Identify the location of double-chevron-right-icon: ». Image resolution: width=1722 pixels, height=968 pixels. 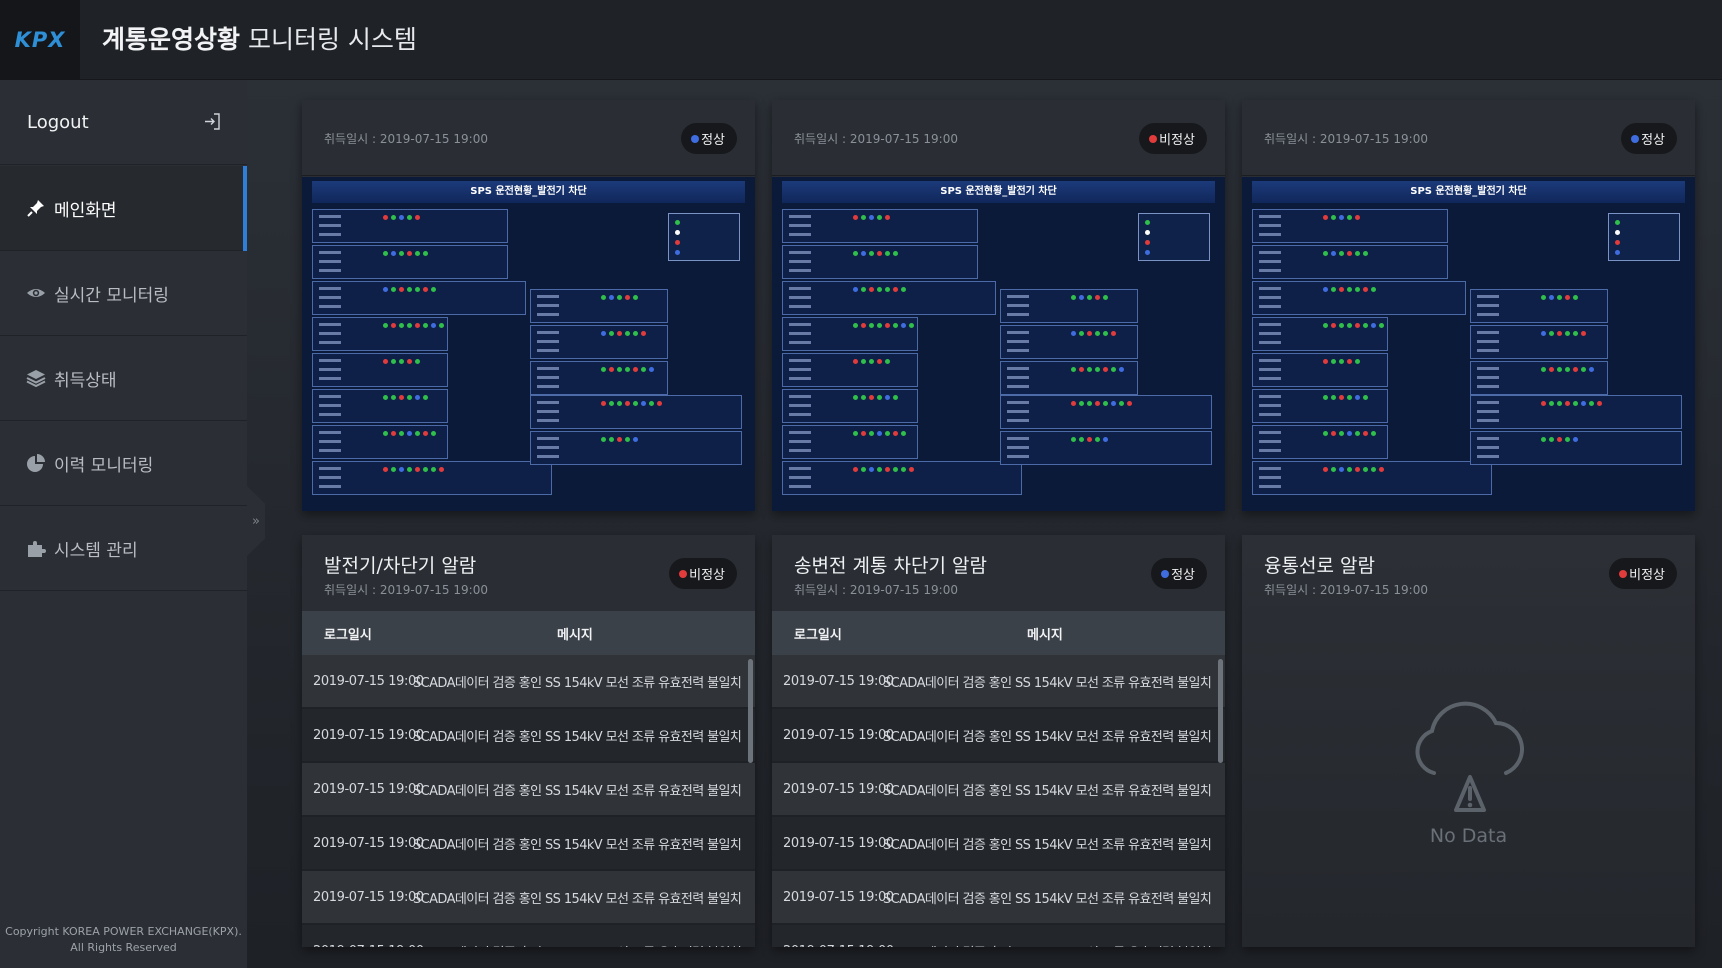
(256, 521).